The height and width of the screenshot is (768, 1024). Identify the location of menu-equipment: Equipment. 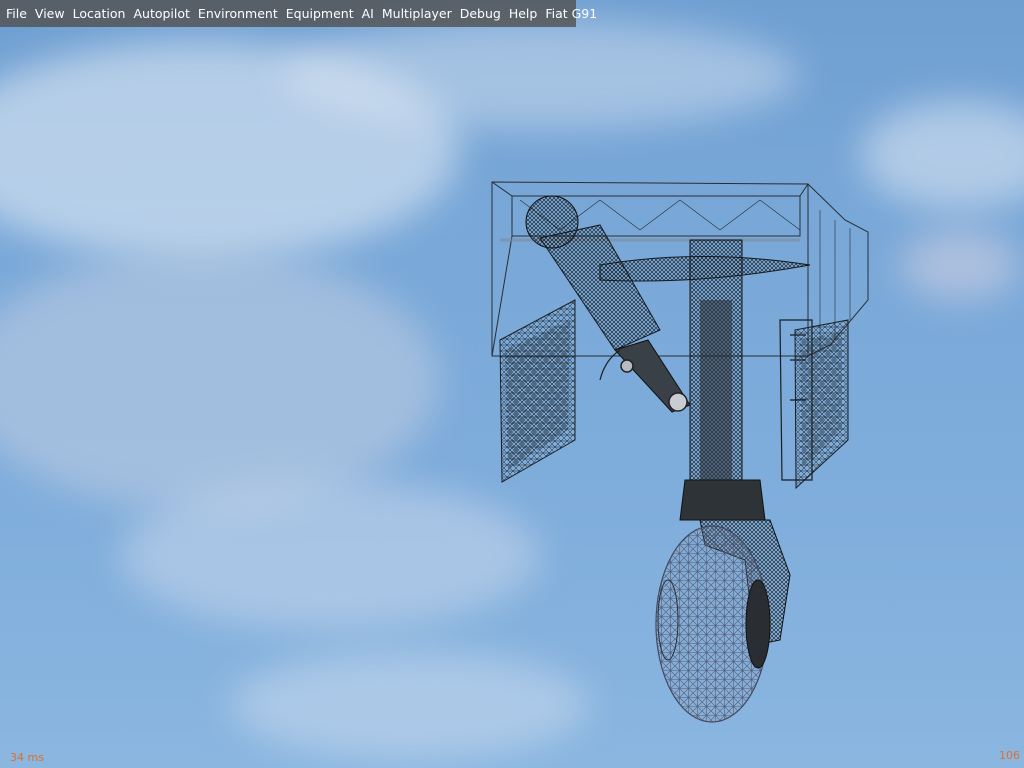
(320, 13).